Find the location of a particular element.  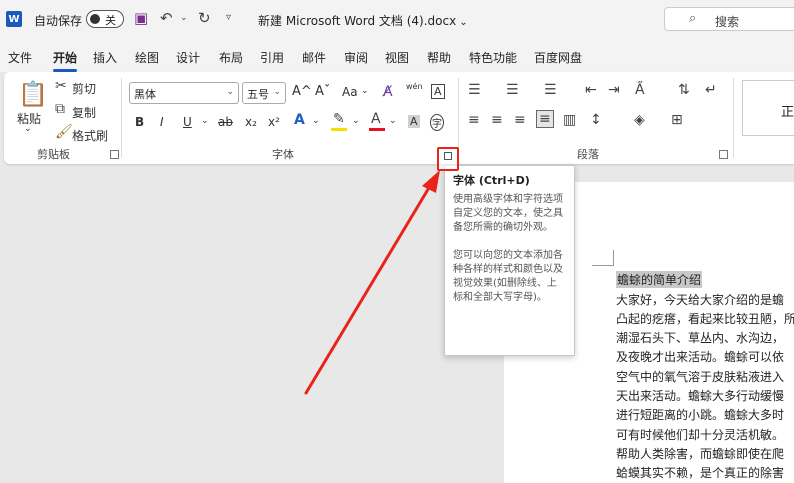

font-size-value: 五号 is located at coordinates (258, 94).